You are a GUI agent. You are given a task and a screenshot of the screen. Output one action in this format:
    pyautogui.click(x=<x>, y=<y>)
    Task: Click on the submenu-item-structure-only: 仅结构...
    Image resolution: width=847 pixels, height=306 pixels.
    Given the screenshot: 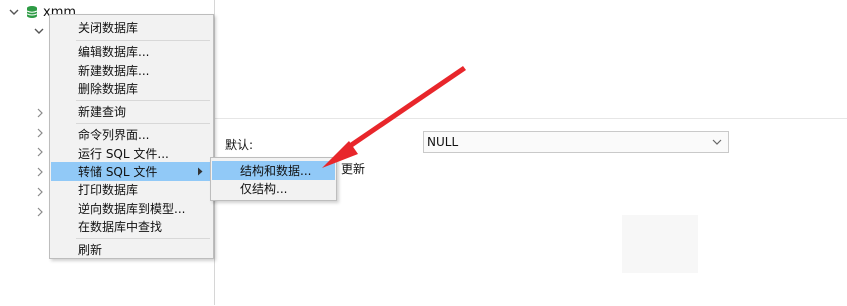 What is the action you would take?
    pyautogui.click(x=273, y=188)
    